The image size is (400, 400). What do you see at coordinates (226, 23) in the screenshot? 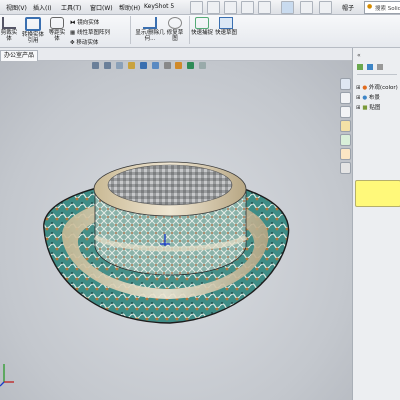
I see `rapid-sketch-icon` at bounding box center [226, 23].